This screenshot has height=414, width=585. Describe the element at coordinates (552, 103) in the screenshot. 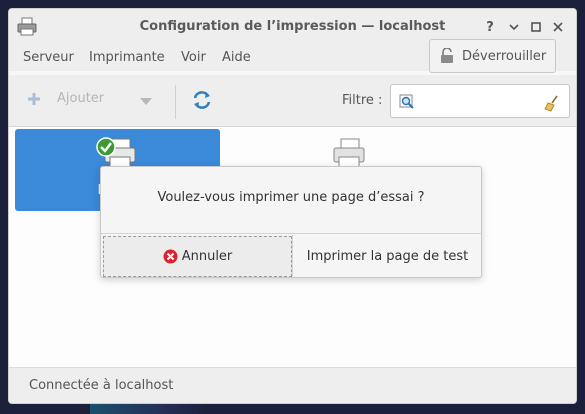

I see `clear-broom-icon` at that location.